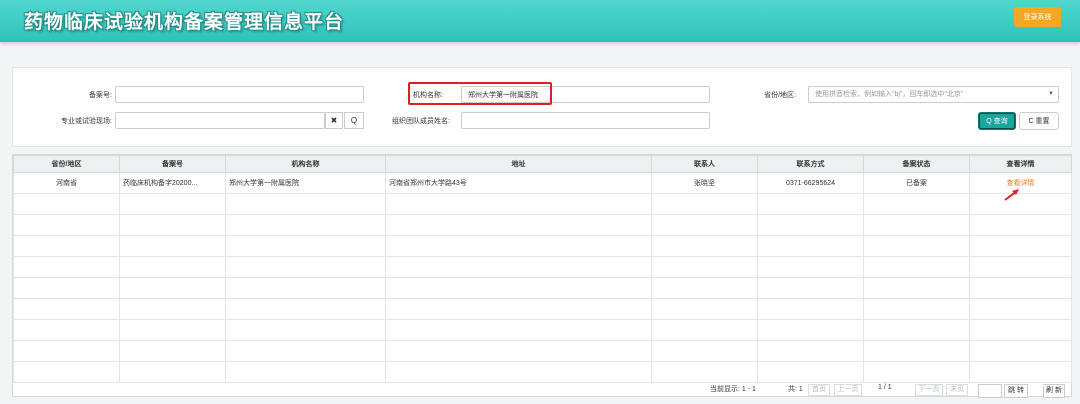 This screenshot has height=404, width=1080. Describe the element at coordinates (585, 120) in the screenshot. I see `team-input` at that location.